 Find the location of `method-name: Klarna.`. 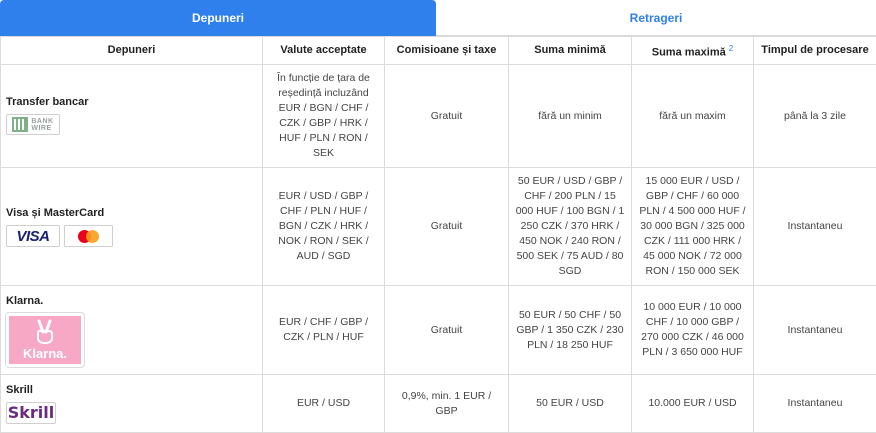

method-name: Klarna. is located at coordinates (25, 300).